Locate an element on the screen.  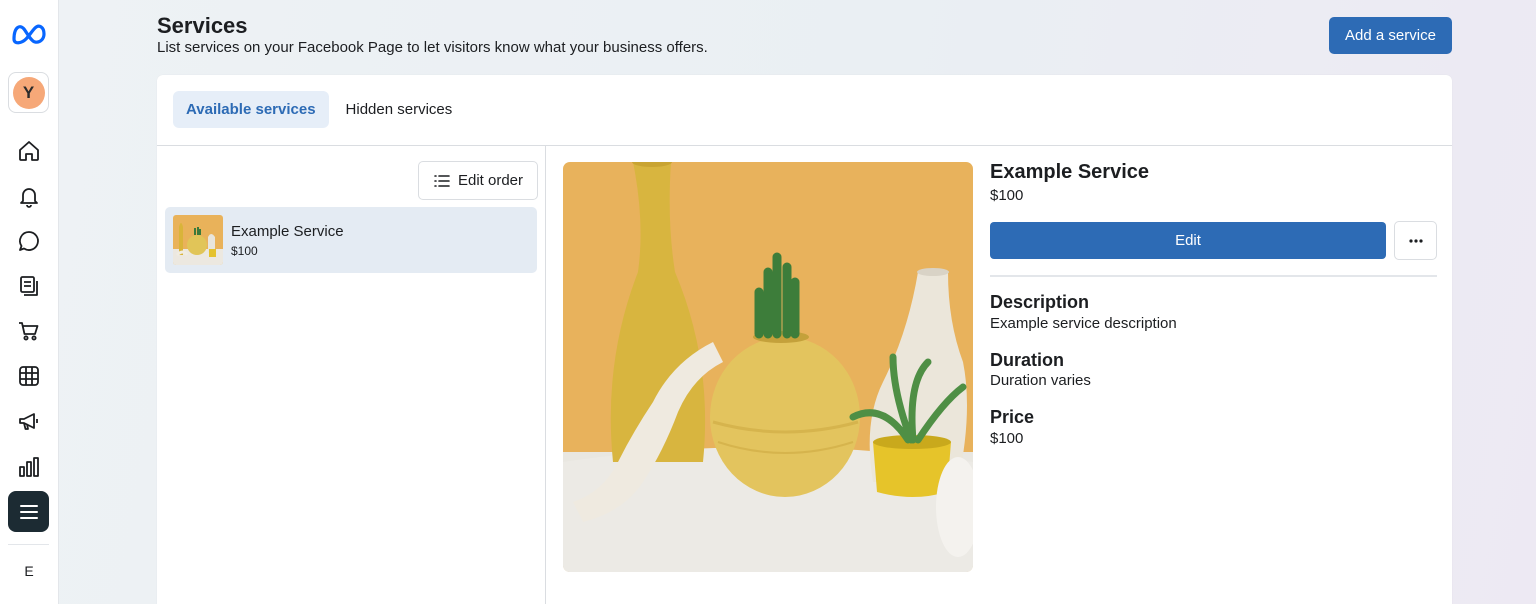
nav-ads is located at coordinates (28, 420).